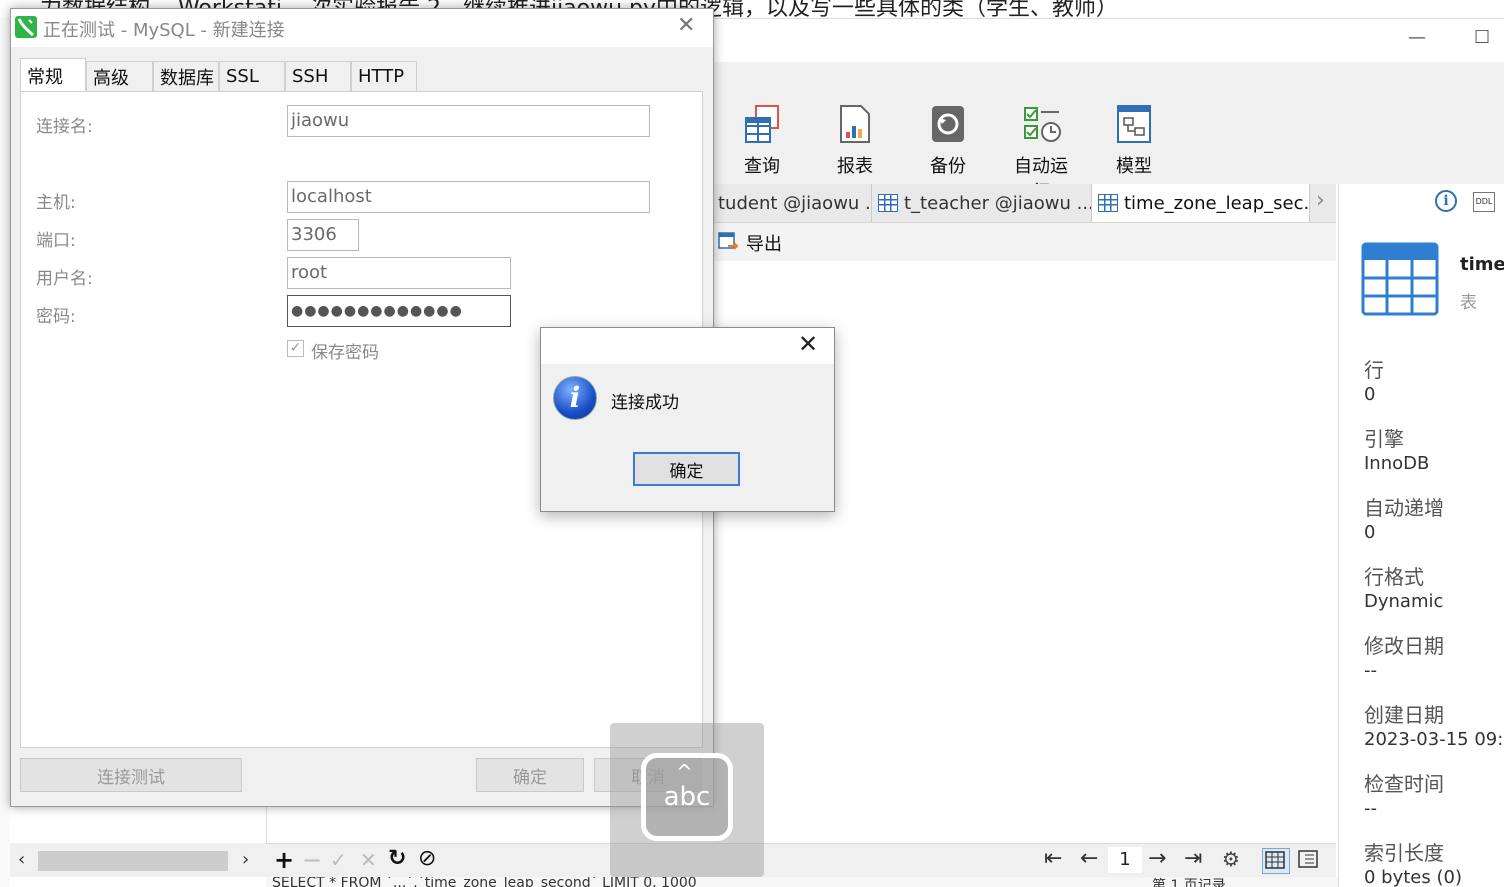 Image resolution: width=1504 pixels, height=887 pixels. Describe the element at coordinates (131, 777) in the screenshot. I see `test-connection-label: 连接测试` at that location.